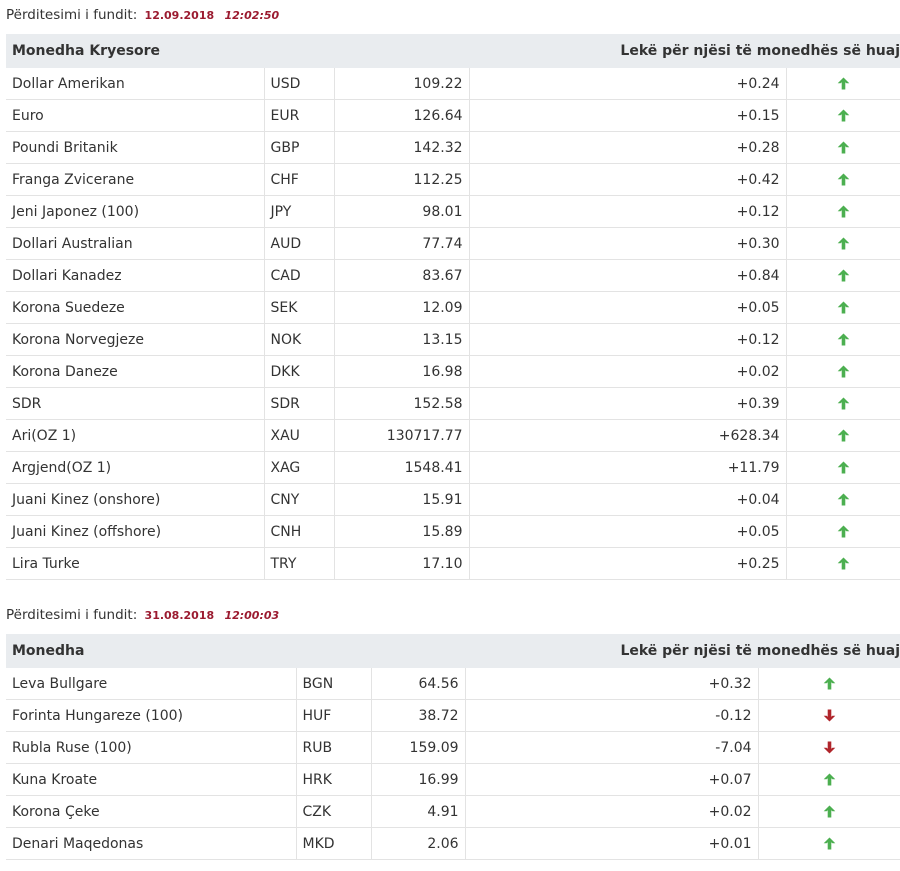 This screenshot has width=900, height=871. Describe the element at coordinates (628, 339) in the screenshot. I see `rate-change: +0.12` at that location.